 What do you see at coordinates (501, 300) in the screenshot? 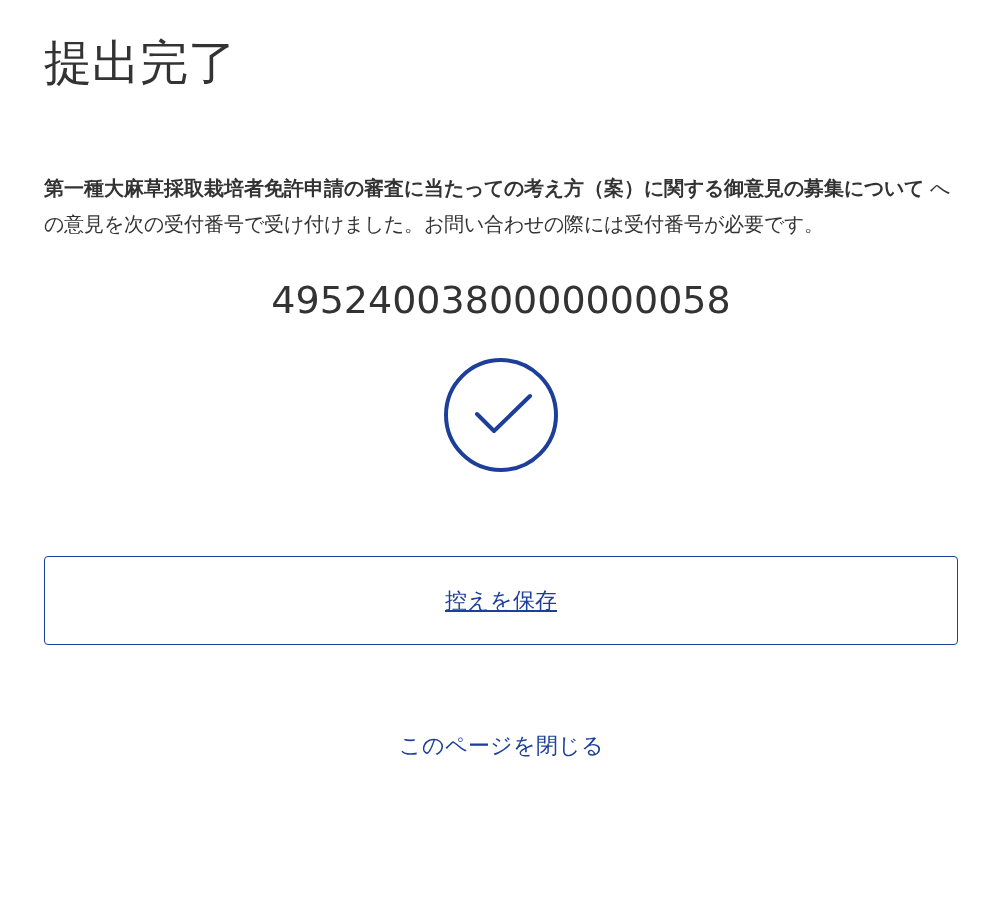
I see `receipt-number: 4952400380000000058` at bounding box center [501, 300].